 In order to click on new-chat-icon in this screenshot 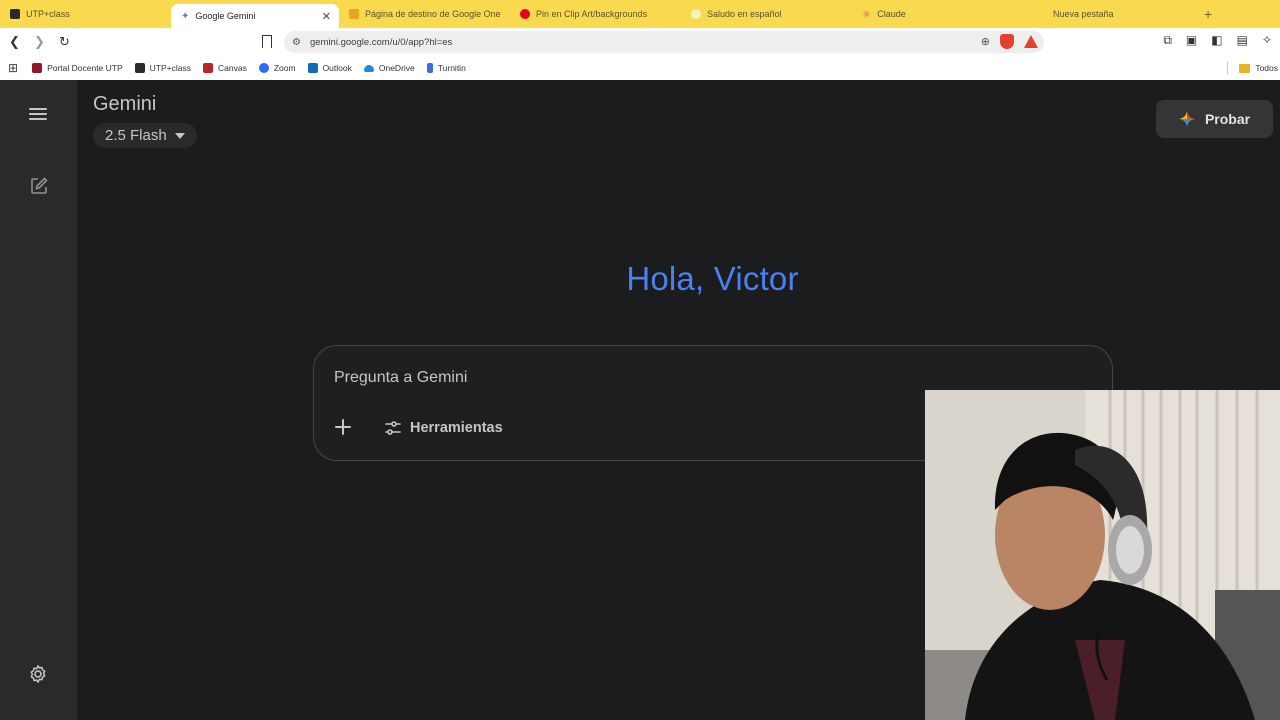, I will do `click(39, 186)`.